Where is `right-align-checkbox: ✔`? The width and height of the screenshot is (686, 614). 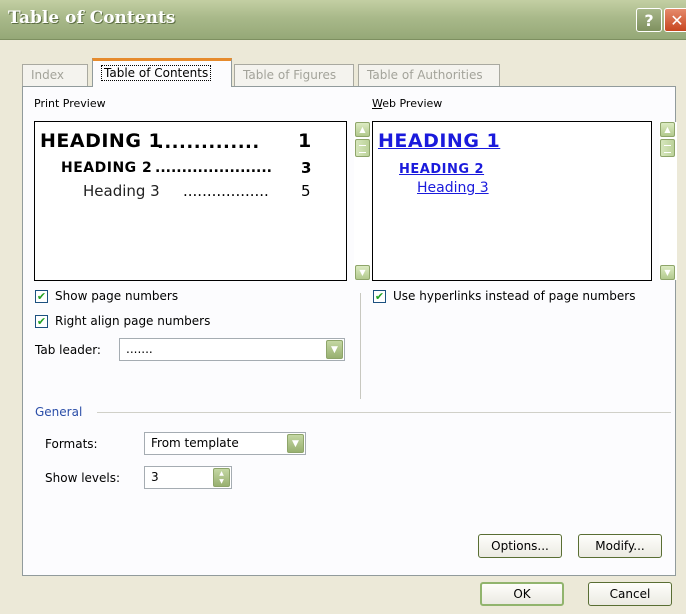 right-align-checkbox: ✔ is located at coordinates (41, 321).